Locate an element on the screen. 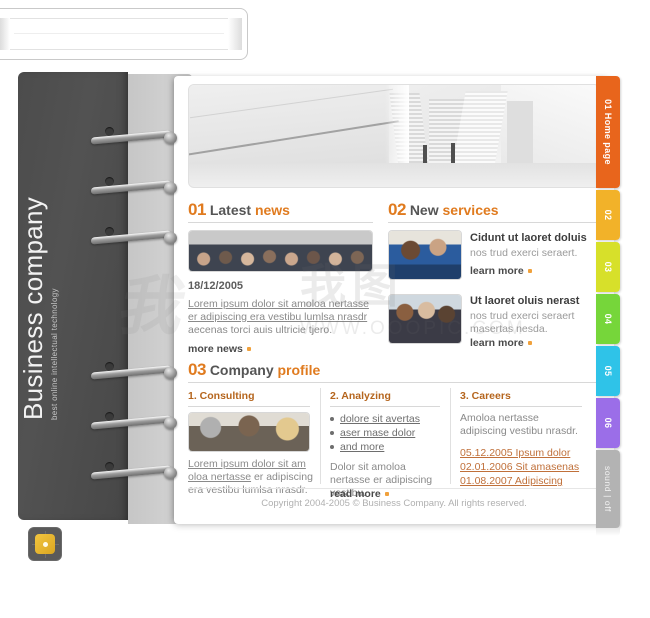 The image size is (650, 618). list-item: dolore sit avertas is located at coordinates (387, 419).